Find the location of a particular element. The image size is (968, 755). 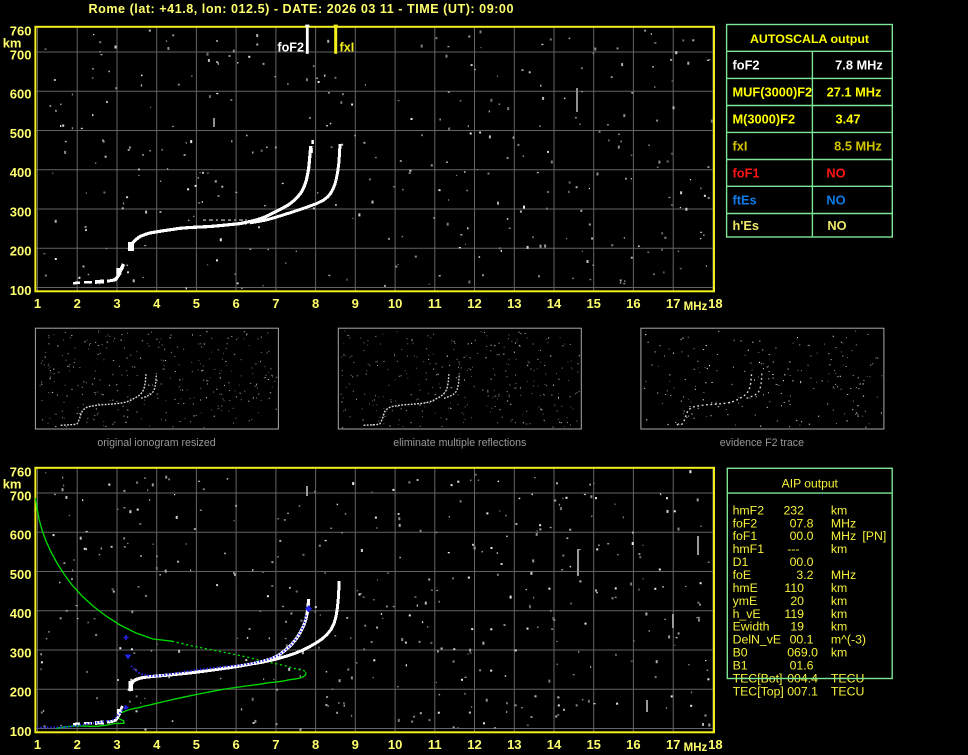

svg-text: TEC[Top] is located at coordinates (758, 691).